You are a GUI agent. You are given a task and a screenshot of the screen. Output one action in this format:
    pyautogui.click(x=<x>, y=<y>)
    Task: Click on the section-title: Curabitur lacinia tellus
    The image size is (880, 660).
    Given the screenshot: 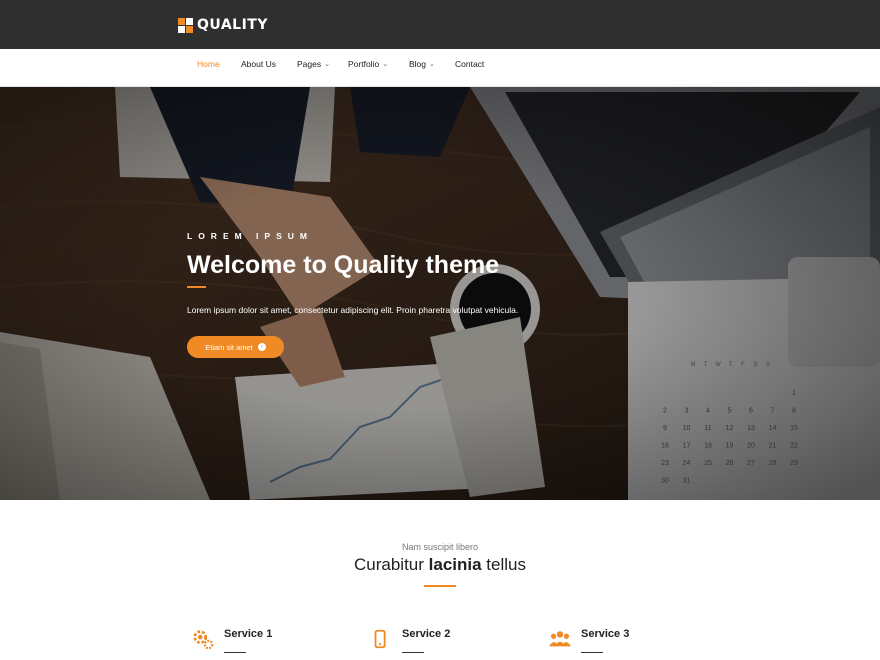 What is the action you would take?
    pyautogui.click(x=440, y=565)
    